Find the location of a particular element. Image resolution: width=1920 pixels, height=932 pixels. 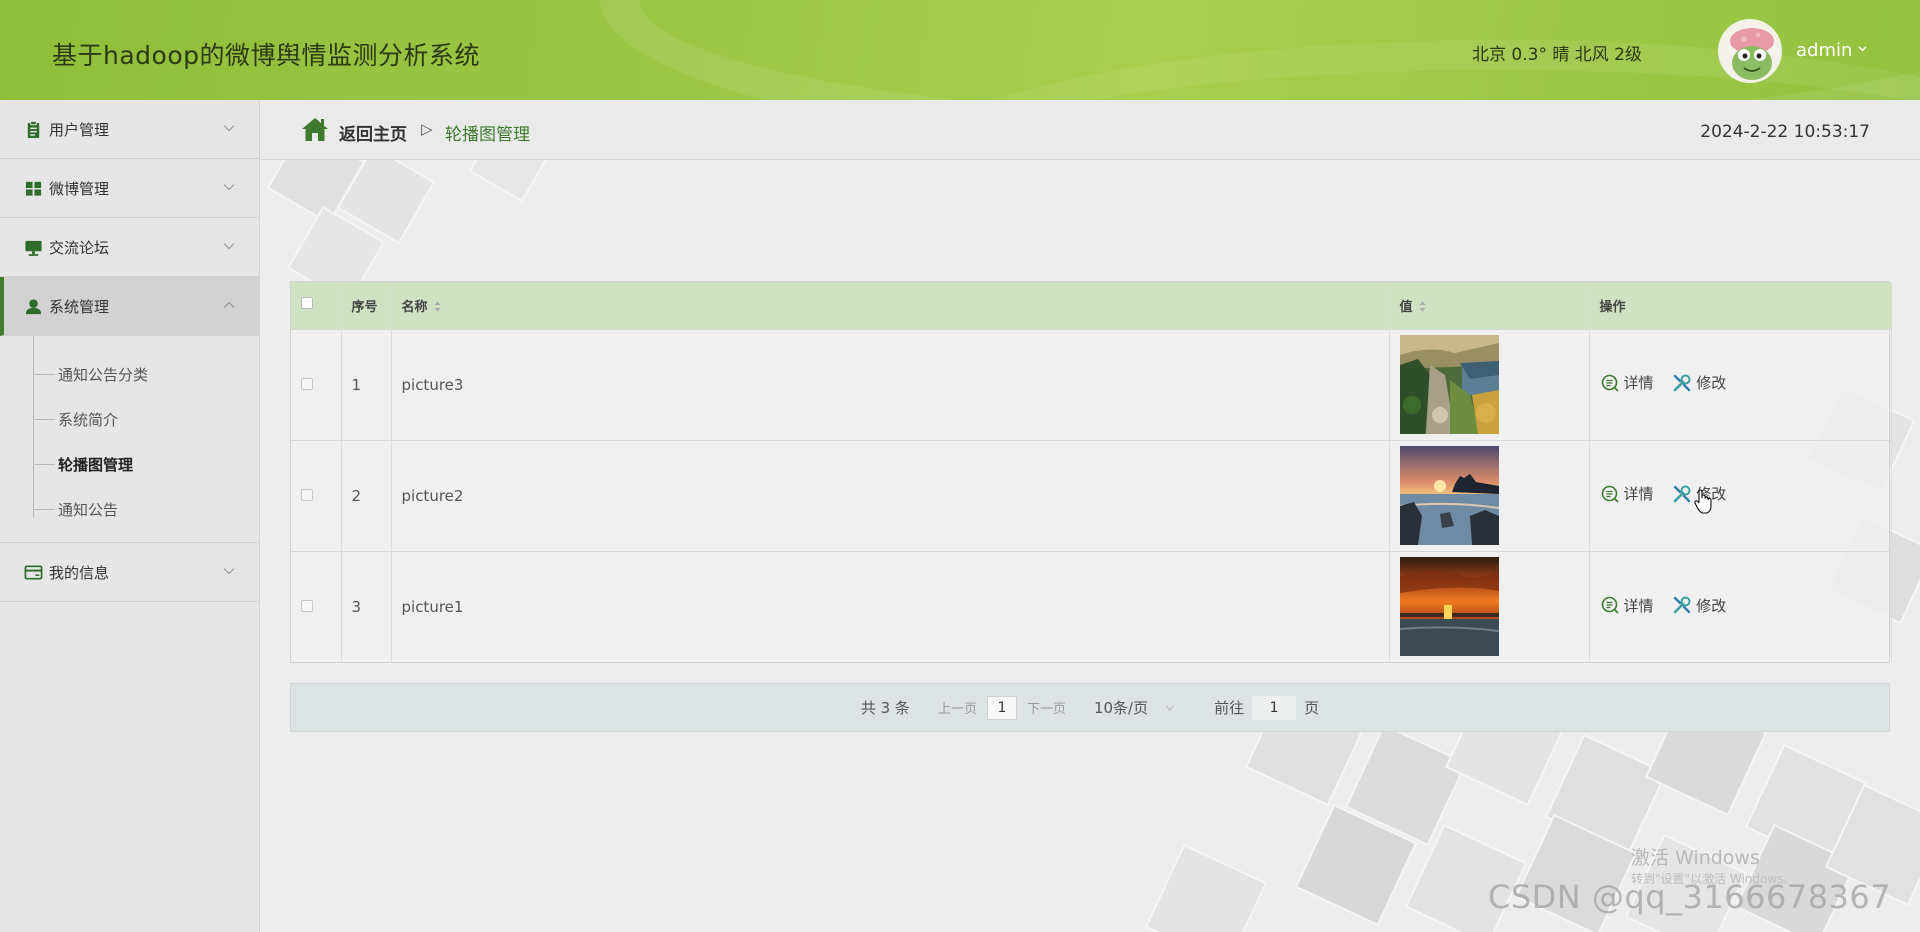

row-name: picture3 is located at coordinates (890, 384).